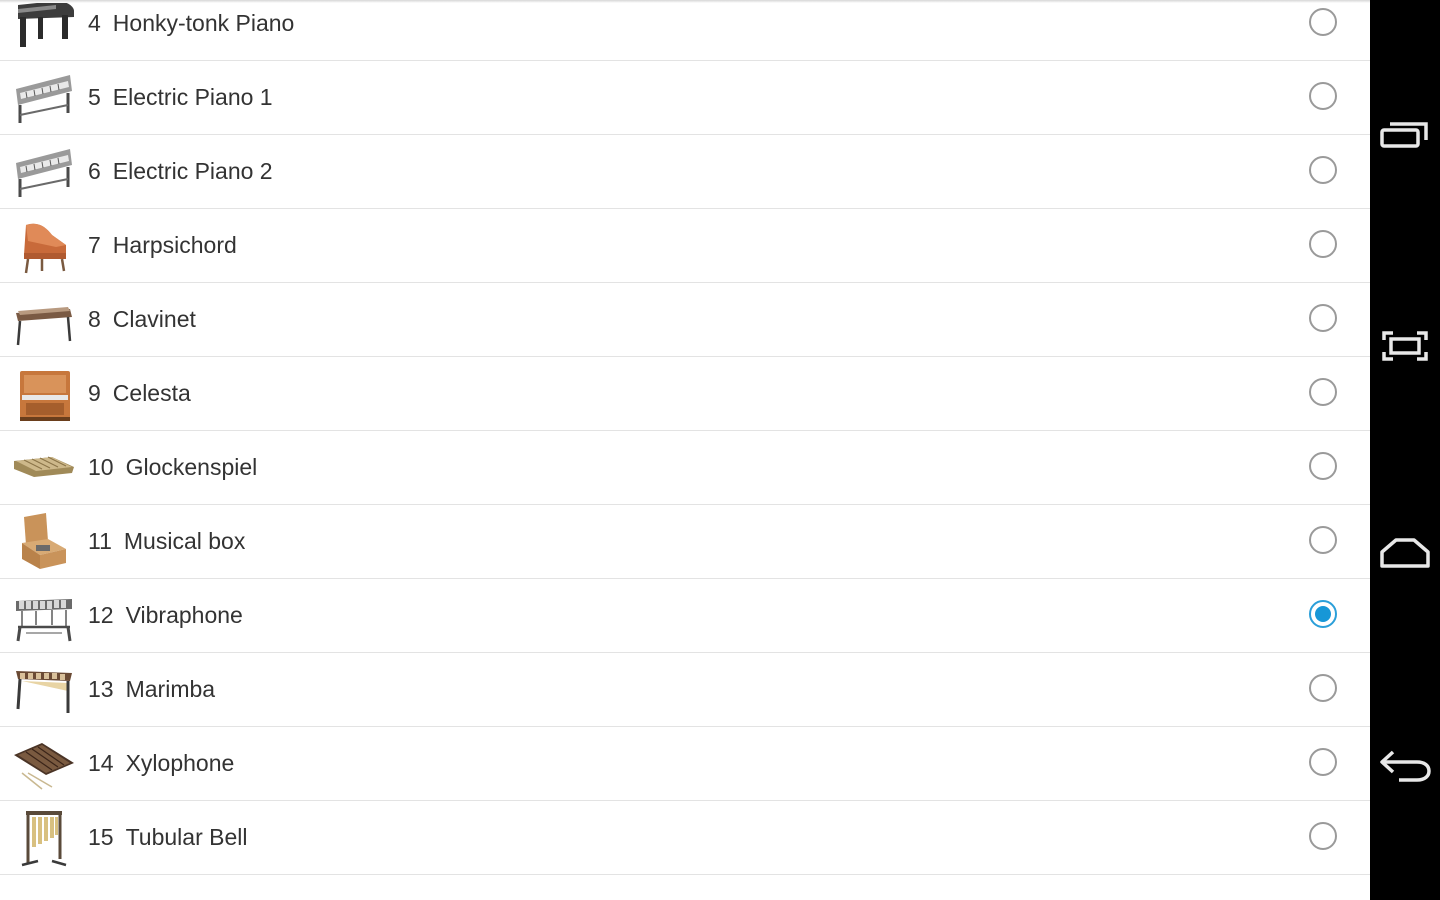 Image resolution: width=1440 pixels, height=900 pixels. Describe the element at coordinates (44, 616) in the screenshot. I see `vibraphone-icon` at that location.